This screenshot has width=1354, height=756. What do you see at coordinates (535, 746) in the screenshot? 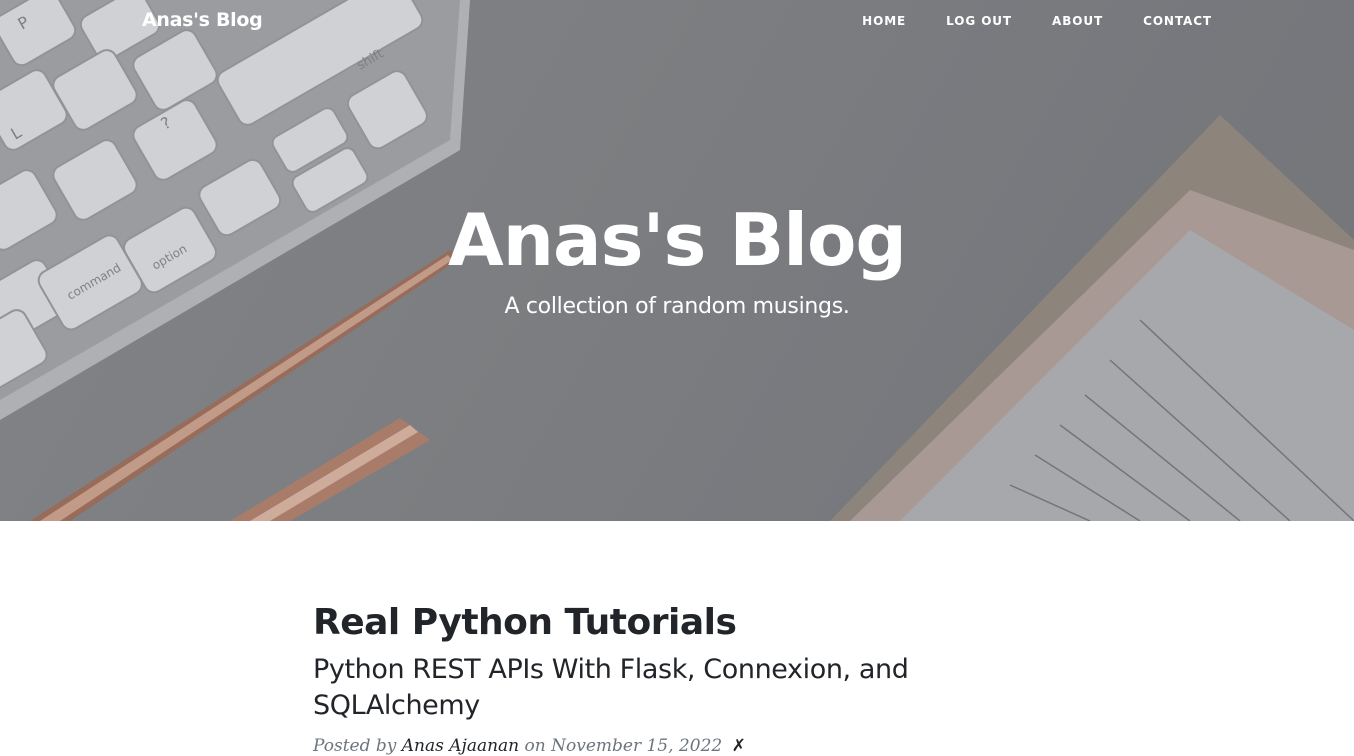
I see `on-label: on` at bounding box center [535, 746].